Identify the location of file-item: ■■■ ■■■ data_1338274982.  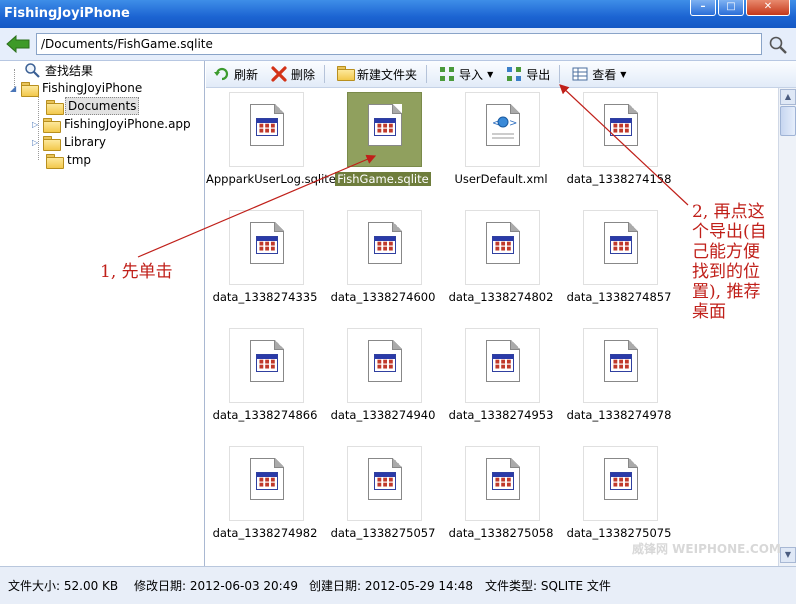
(265, 501).